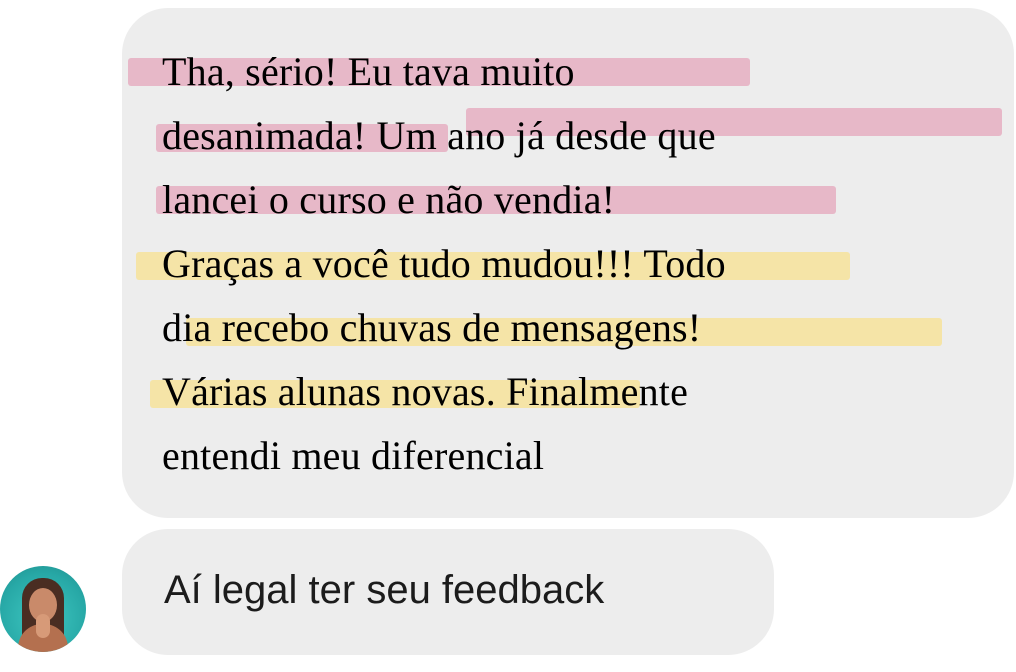  What do you see at coordinates (353, 455) in the screenshot?
I see `message-line-7: entendi meu diferencial` at bounding box center [353, 455].